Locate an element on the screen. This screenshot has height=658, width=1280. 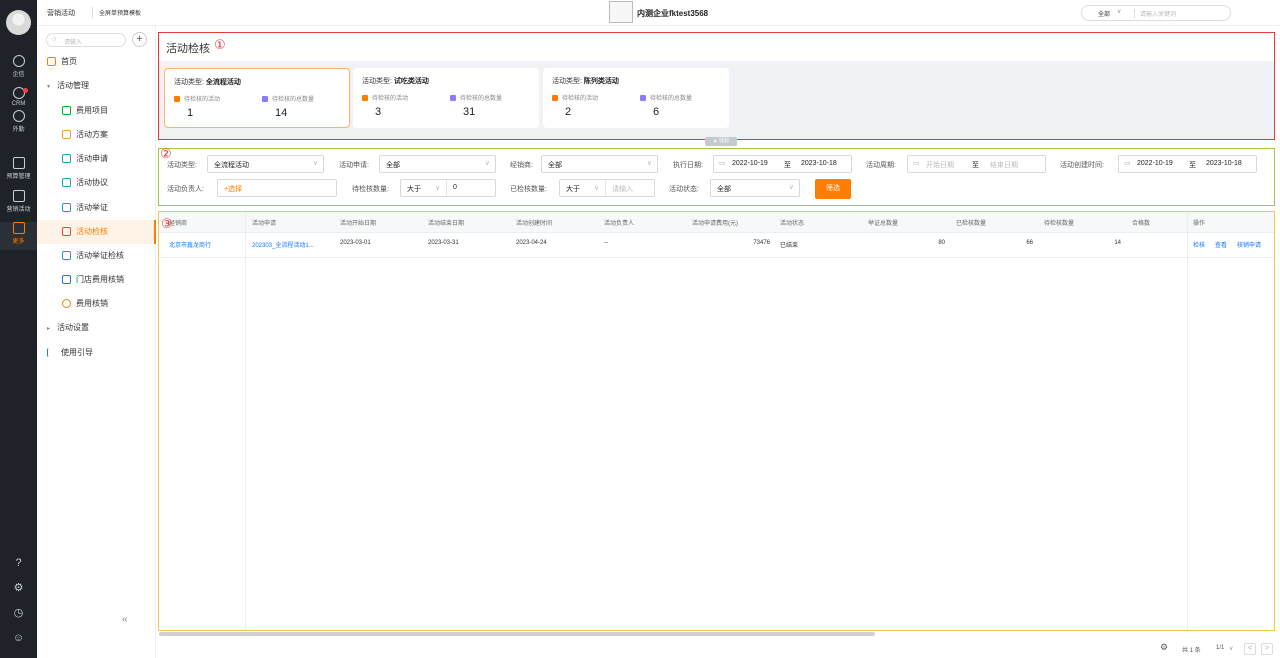
stat-card-tasting: 活动类型: 试吃类活动 待检核的活动 待检核的总数量 3 31 is located at coordinates (446, 98).